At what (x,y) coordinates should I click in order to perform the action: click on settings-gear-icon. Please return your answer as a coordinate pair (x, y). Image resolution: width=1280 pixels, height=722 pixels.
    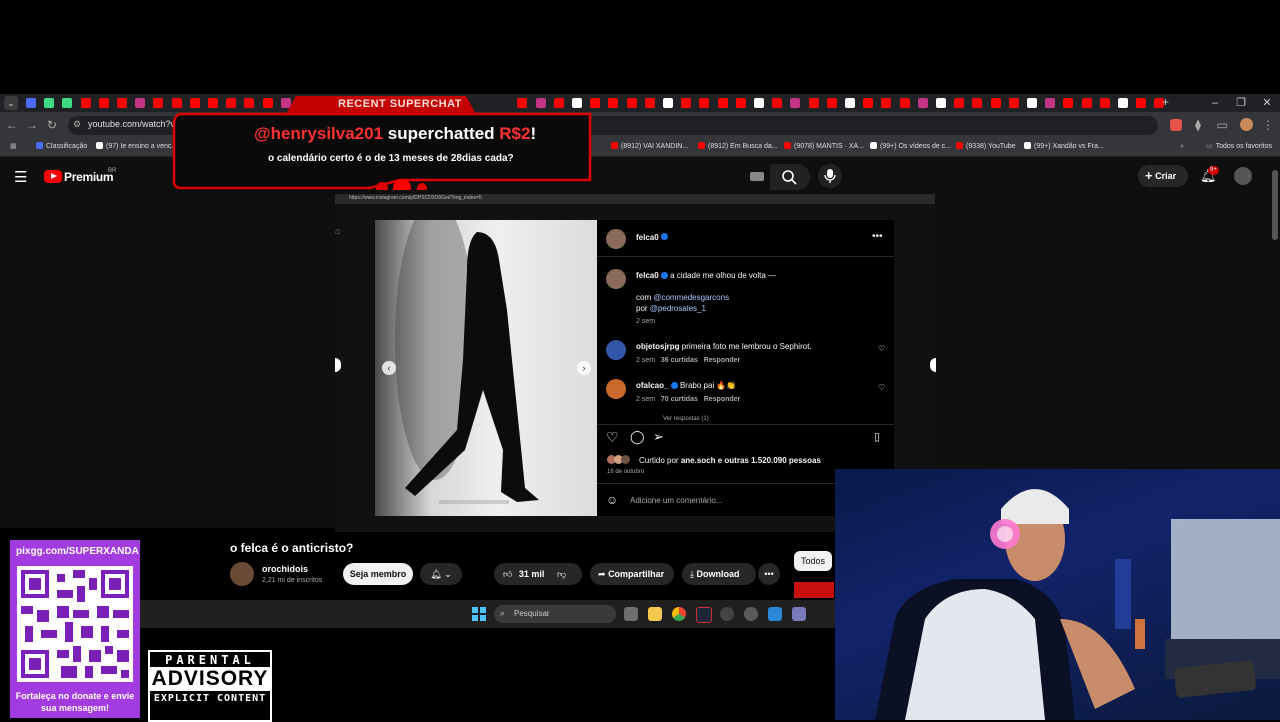
    Looking at the image, I should click on (751, 614).